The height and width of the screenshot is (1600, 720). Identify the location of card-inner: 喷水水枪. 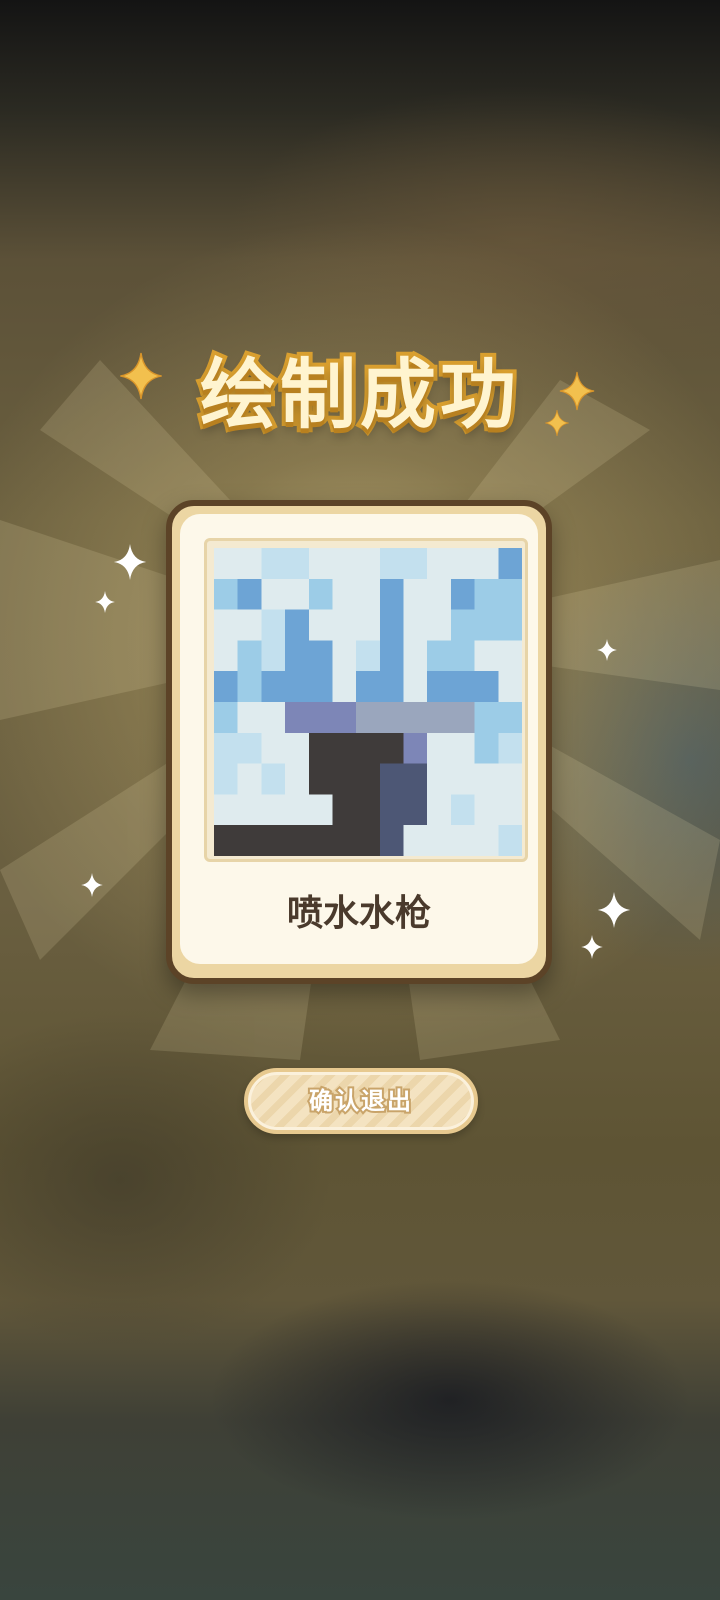
(359, 739).